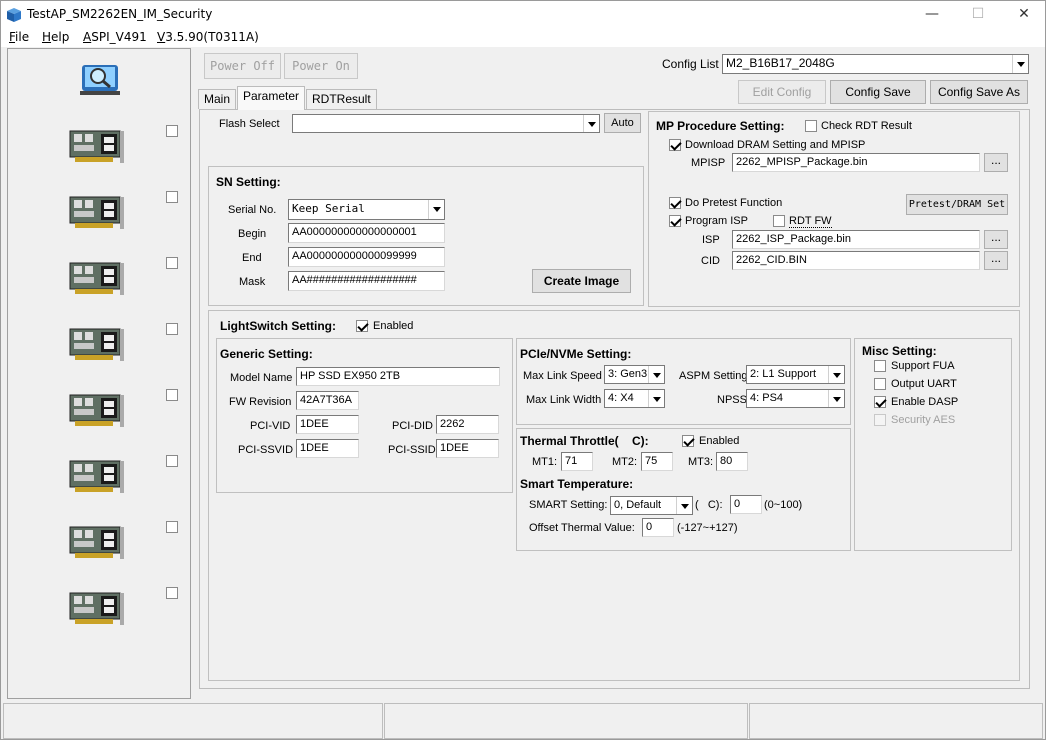  I want to click on window-title: TestAP_SM2262EN_IM_Security, so click(120, 14).